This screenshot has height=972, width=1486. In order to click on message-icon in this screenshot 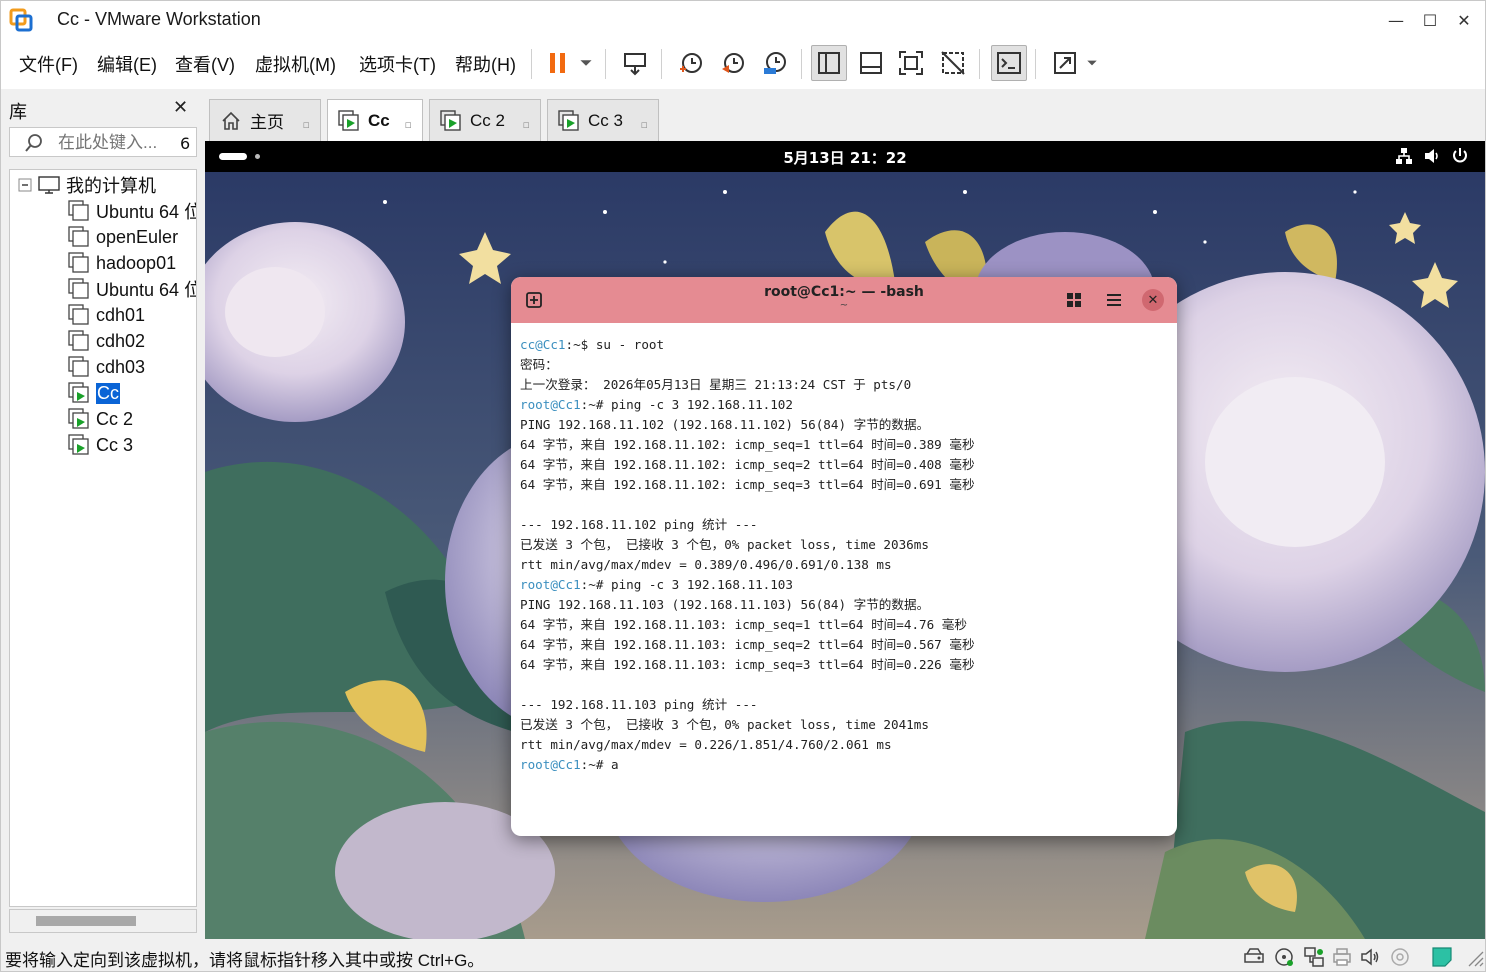, I will do `click(1442, 957)`.